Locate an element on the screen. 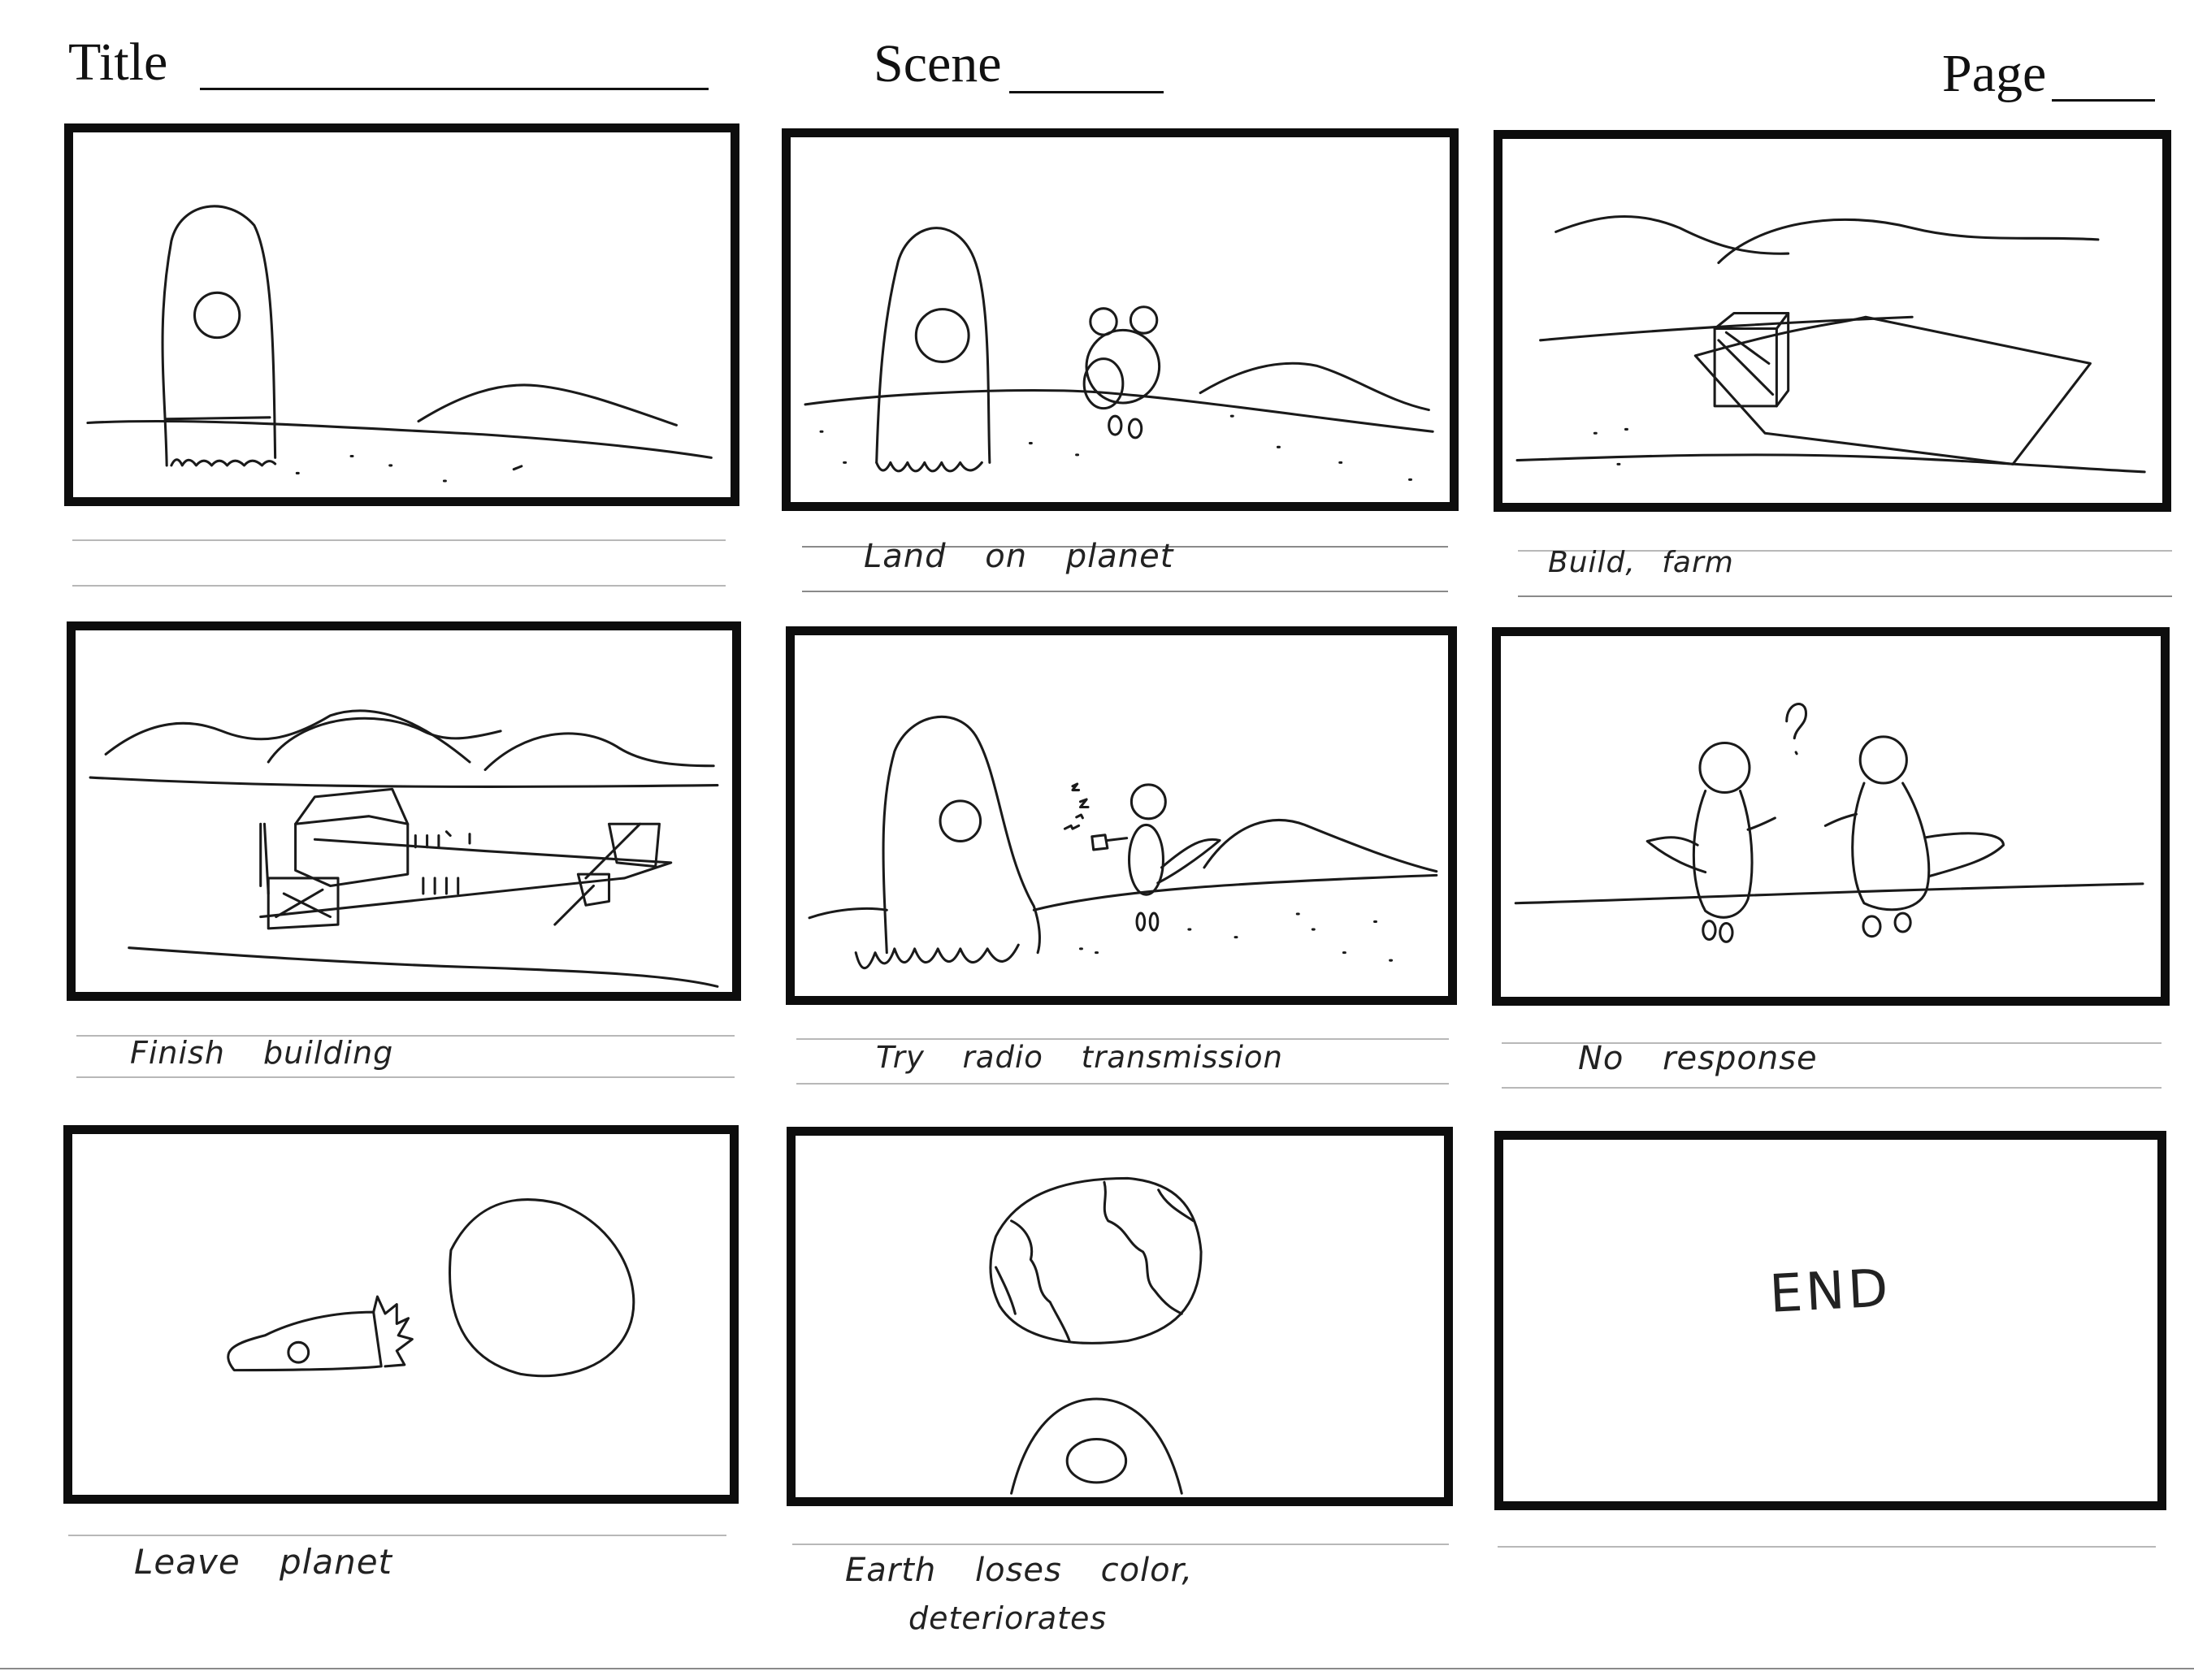 This screenshot has height=1680, width=2194. panel-3-caption: Build, farm is located at coordinates (1641, 563).